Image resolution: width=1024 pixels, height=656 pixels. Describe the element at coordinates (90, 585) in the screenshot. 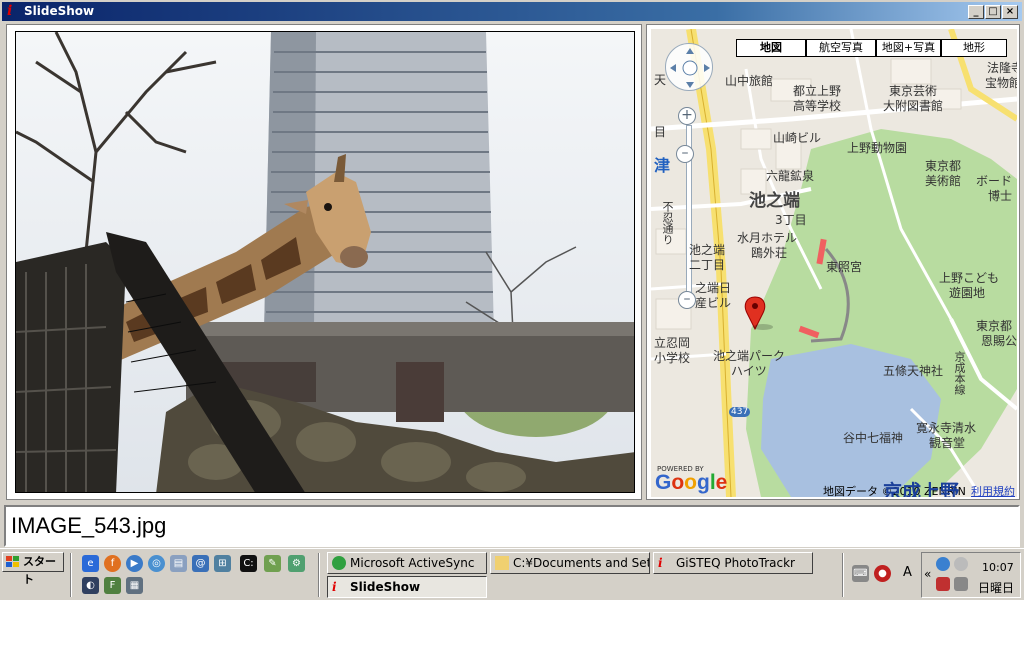

I see `media-icon: ◐` at that location.